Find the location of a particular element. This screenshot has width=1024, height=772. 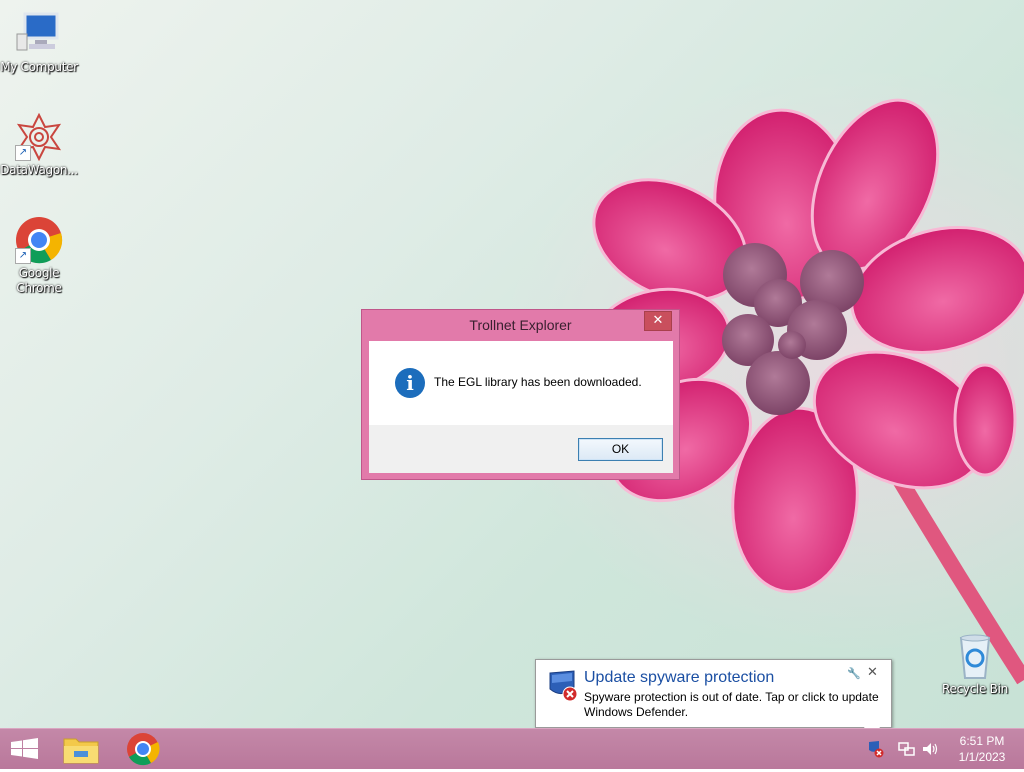

dialog-close-button: ✕ is located at coordinates (658, 321).